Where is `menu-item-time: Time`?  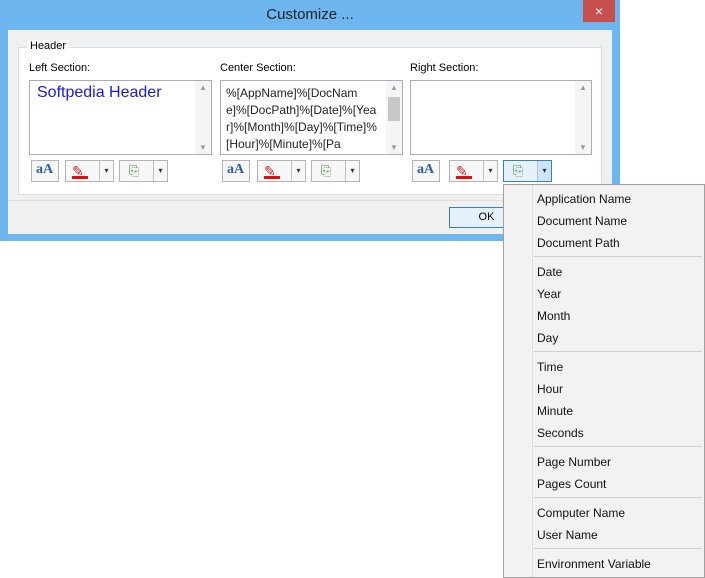
menu-item-time: Time is located at coordinates (550, 367).